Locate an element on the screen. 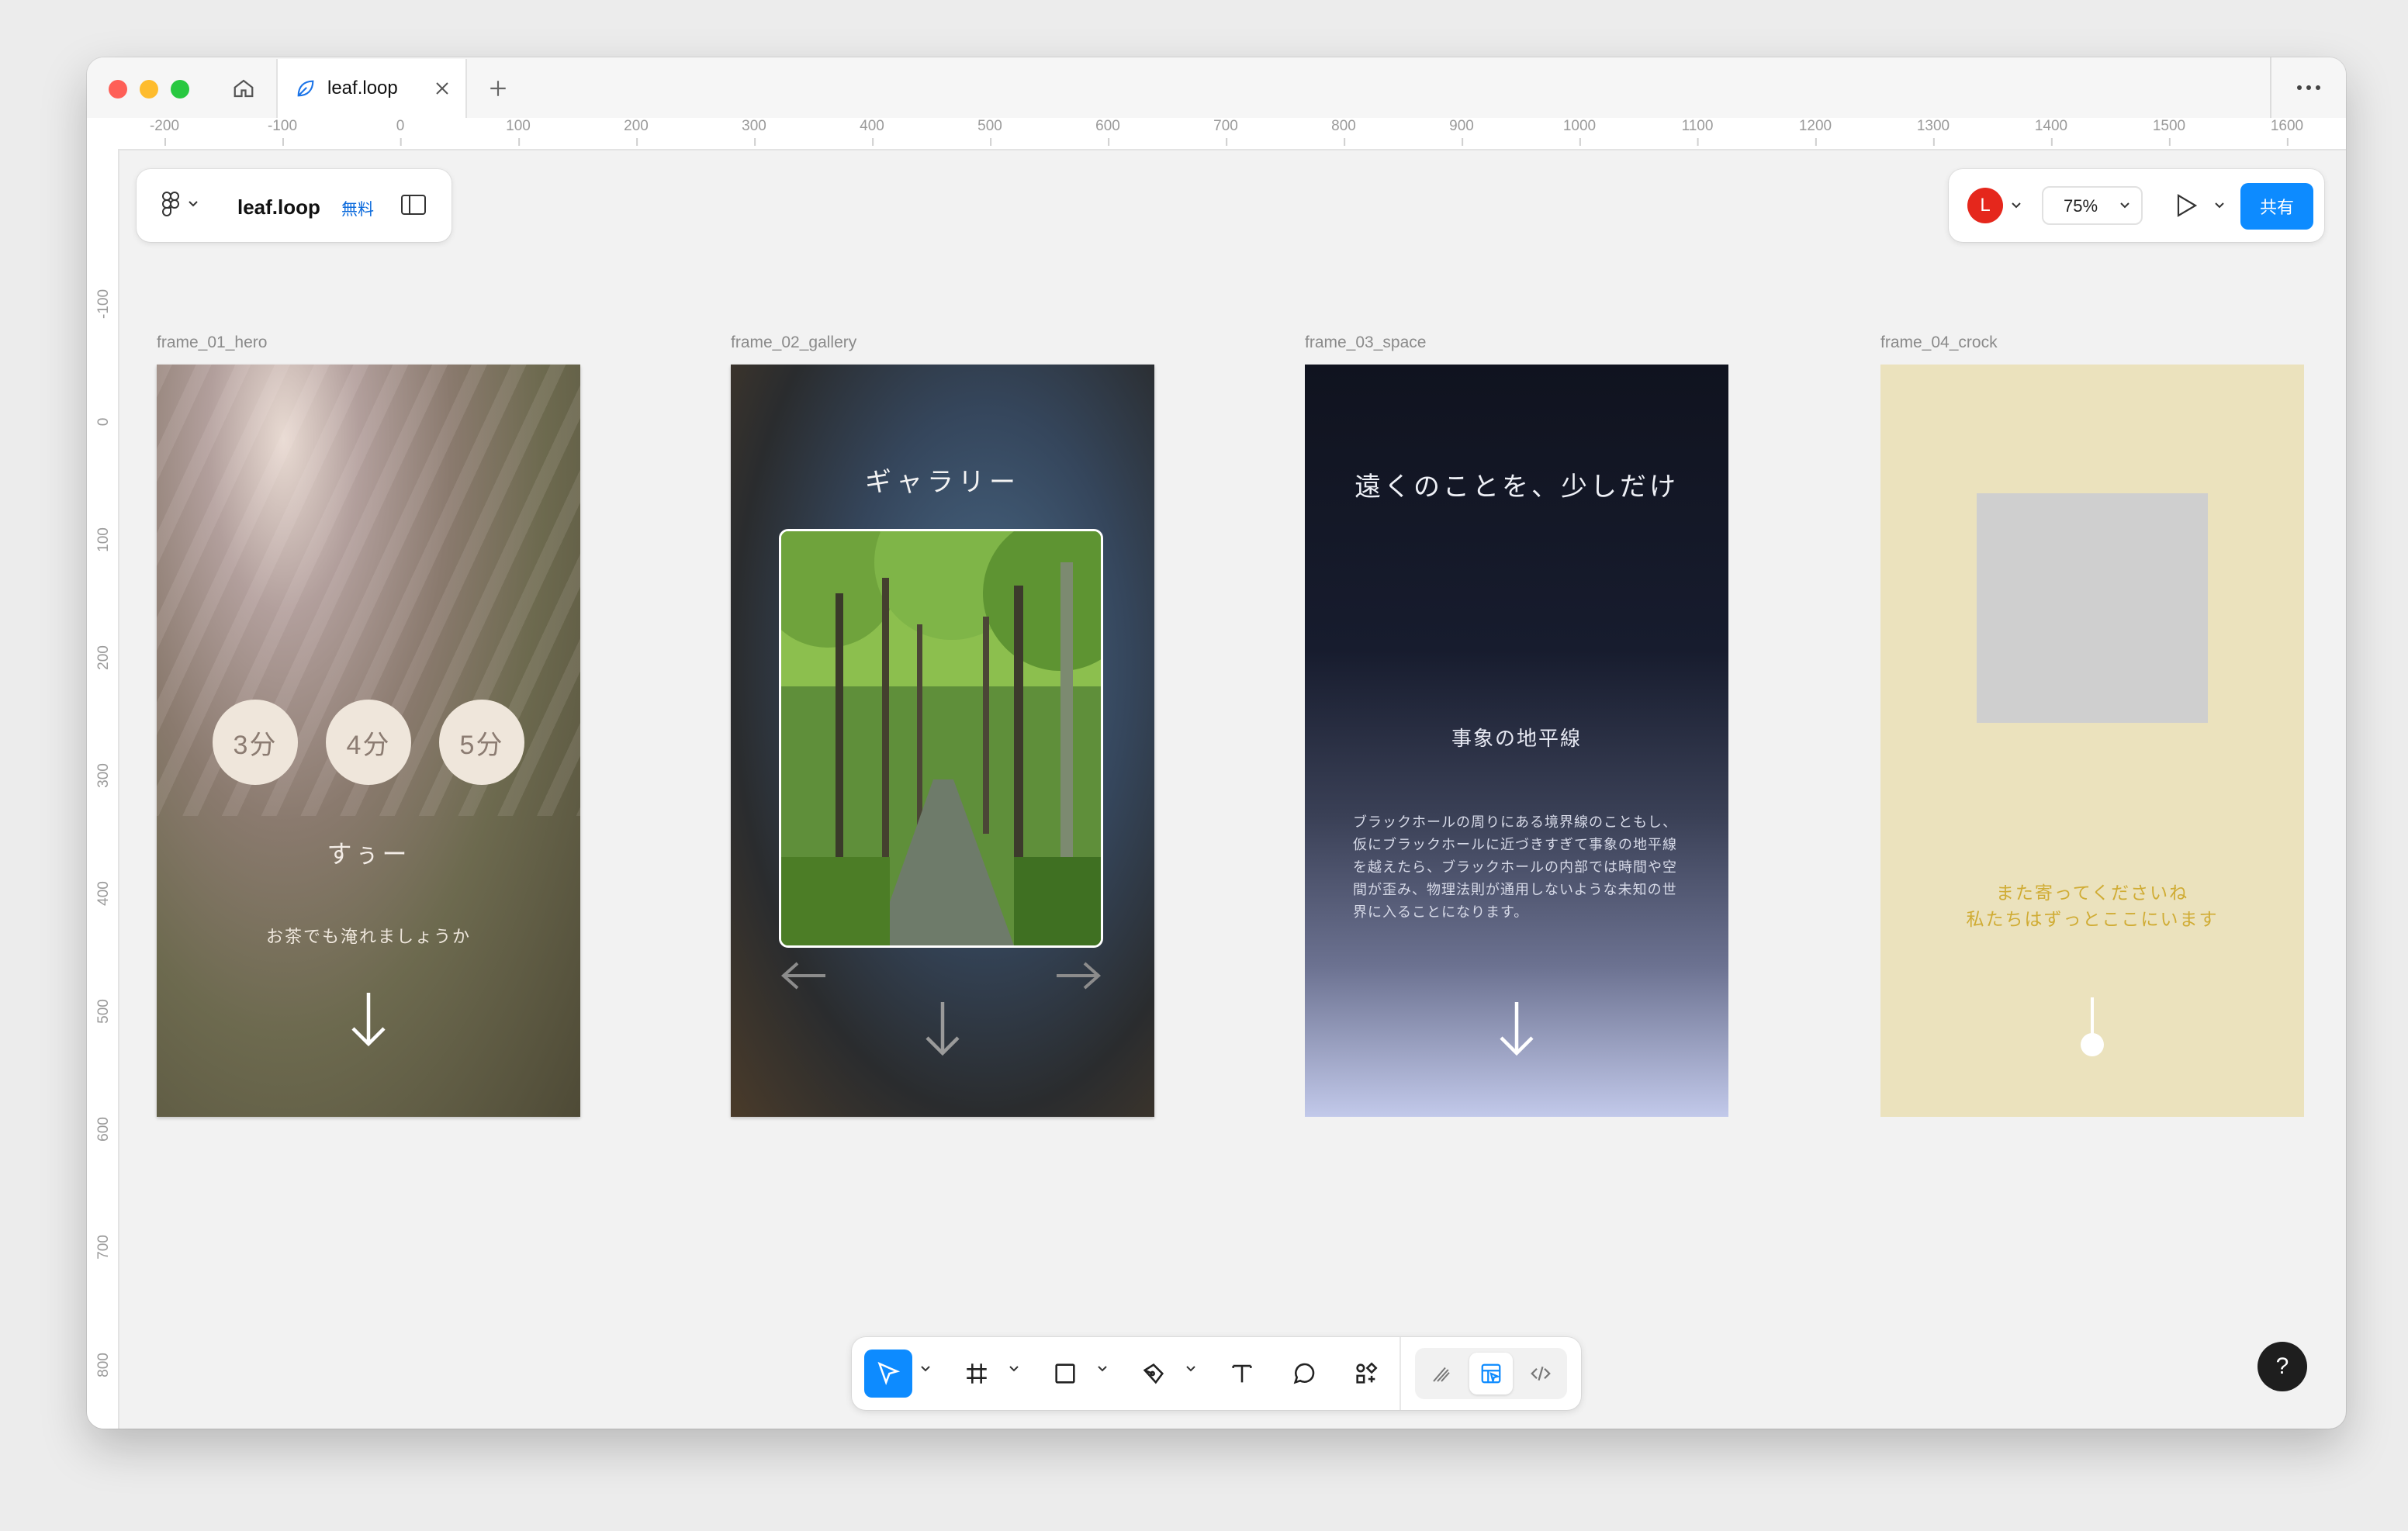  mode-switcher is located at coordinates (1491, 1373).